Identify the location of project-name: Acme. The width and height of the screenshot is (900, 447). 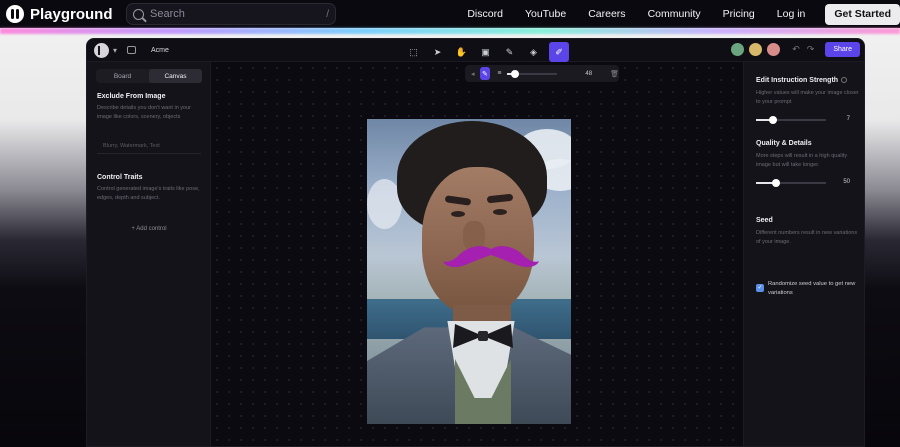
(160, 50).